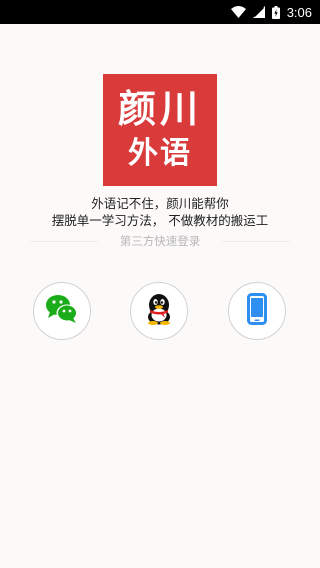 The height and width of the screenshot is (568, 320). I want to click on signal-icon, so click(258, 12).